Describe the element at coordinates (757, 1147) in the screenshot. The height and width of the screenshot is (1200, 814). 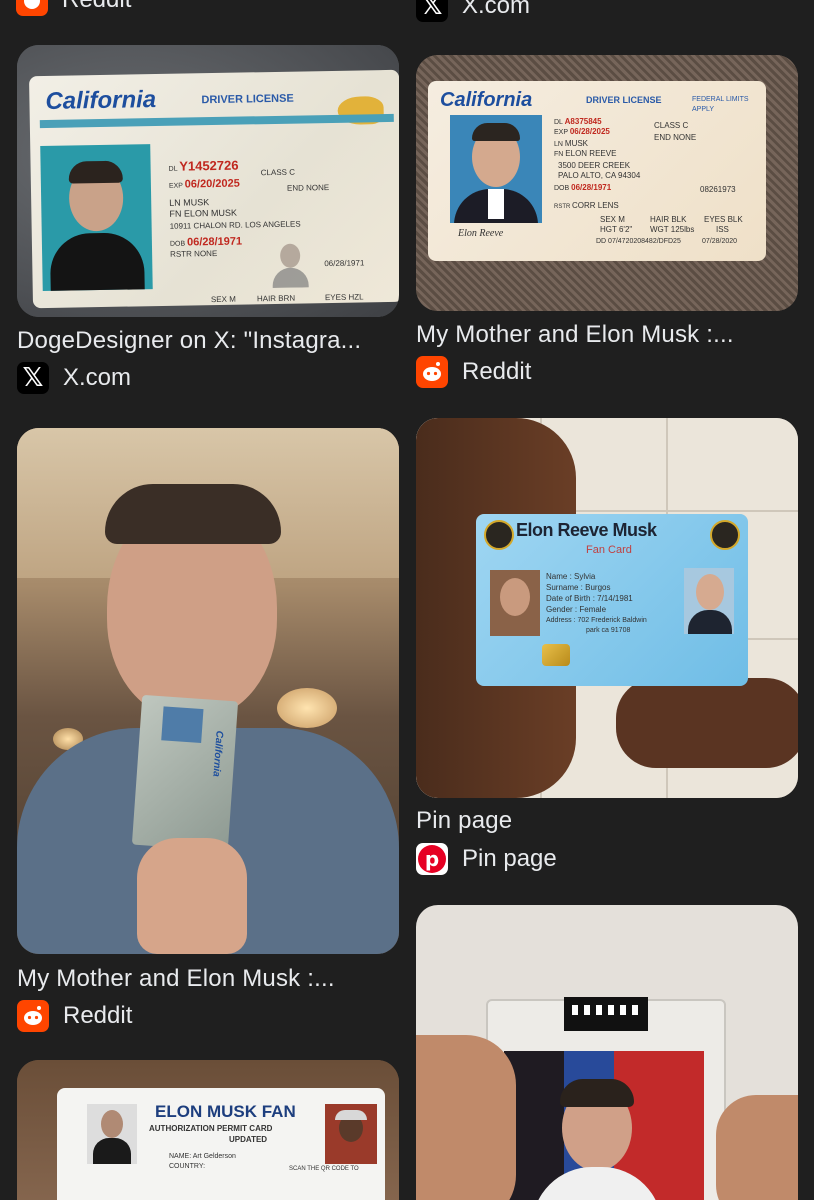
I see `hand-right` at that location.